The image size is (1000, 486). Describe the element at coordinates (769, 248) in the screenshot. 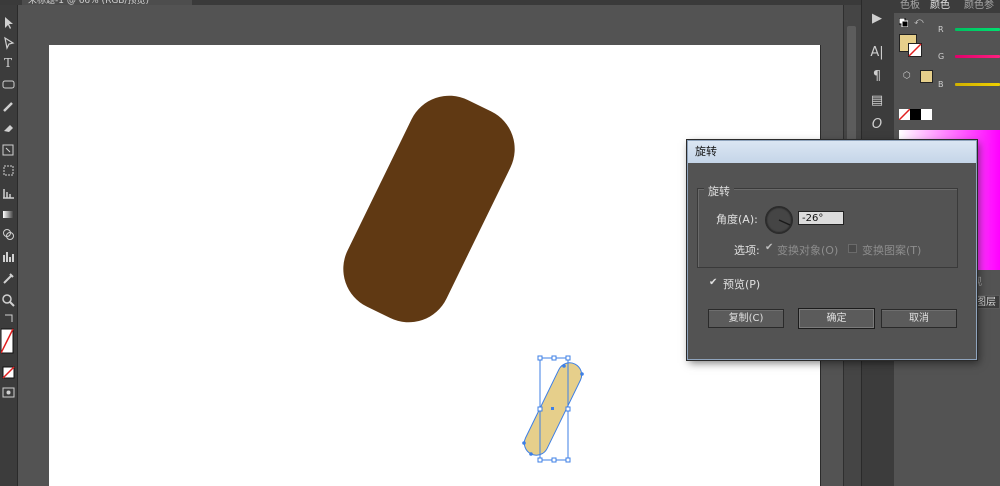

I see `transform-objects-checkmark: ✔` at that location.